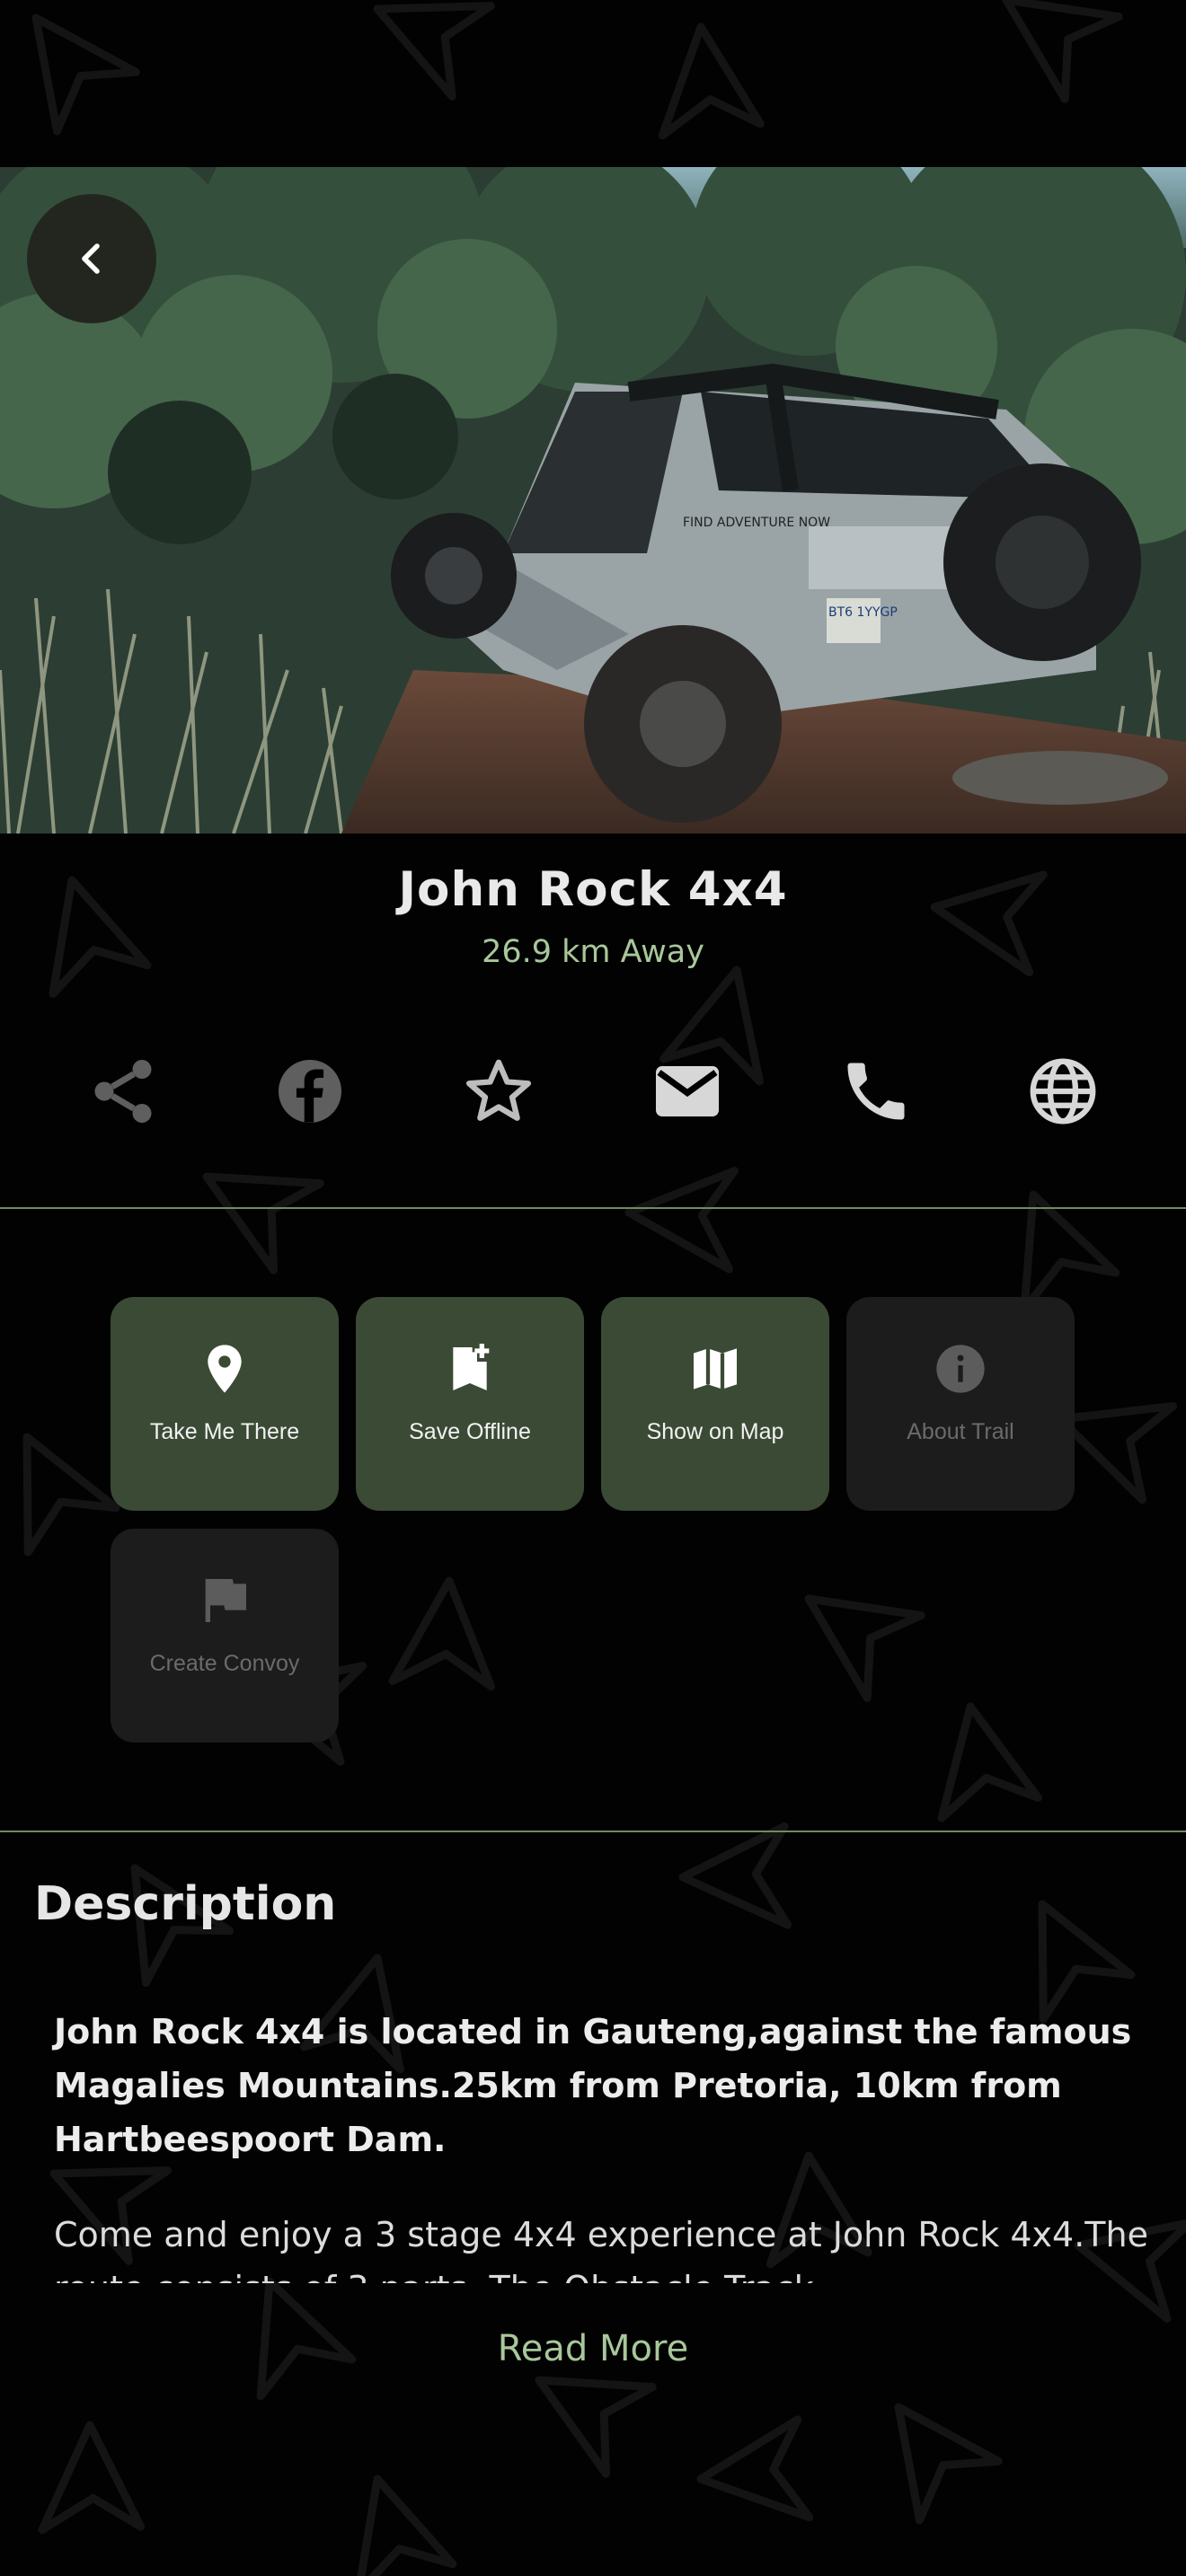  What do you see at coordinates (863, 612) in the screenshot?
I see `hero-plate-text: BT6 1YYGP` at bounding box center [863, 612].